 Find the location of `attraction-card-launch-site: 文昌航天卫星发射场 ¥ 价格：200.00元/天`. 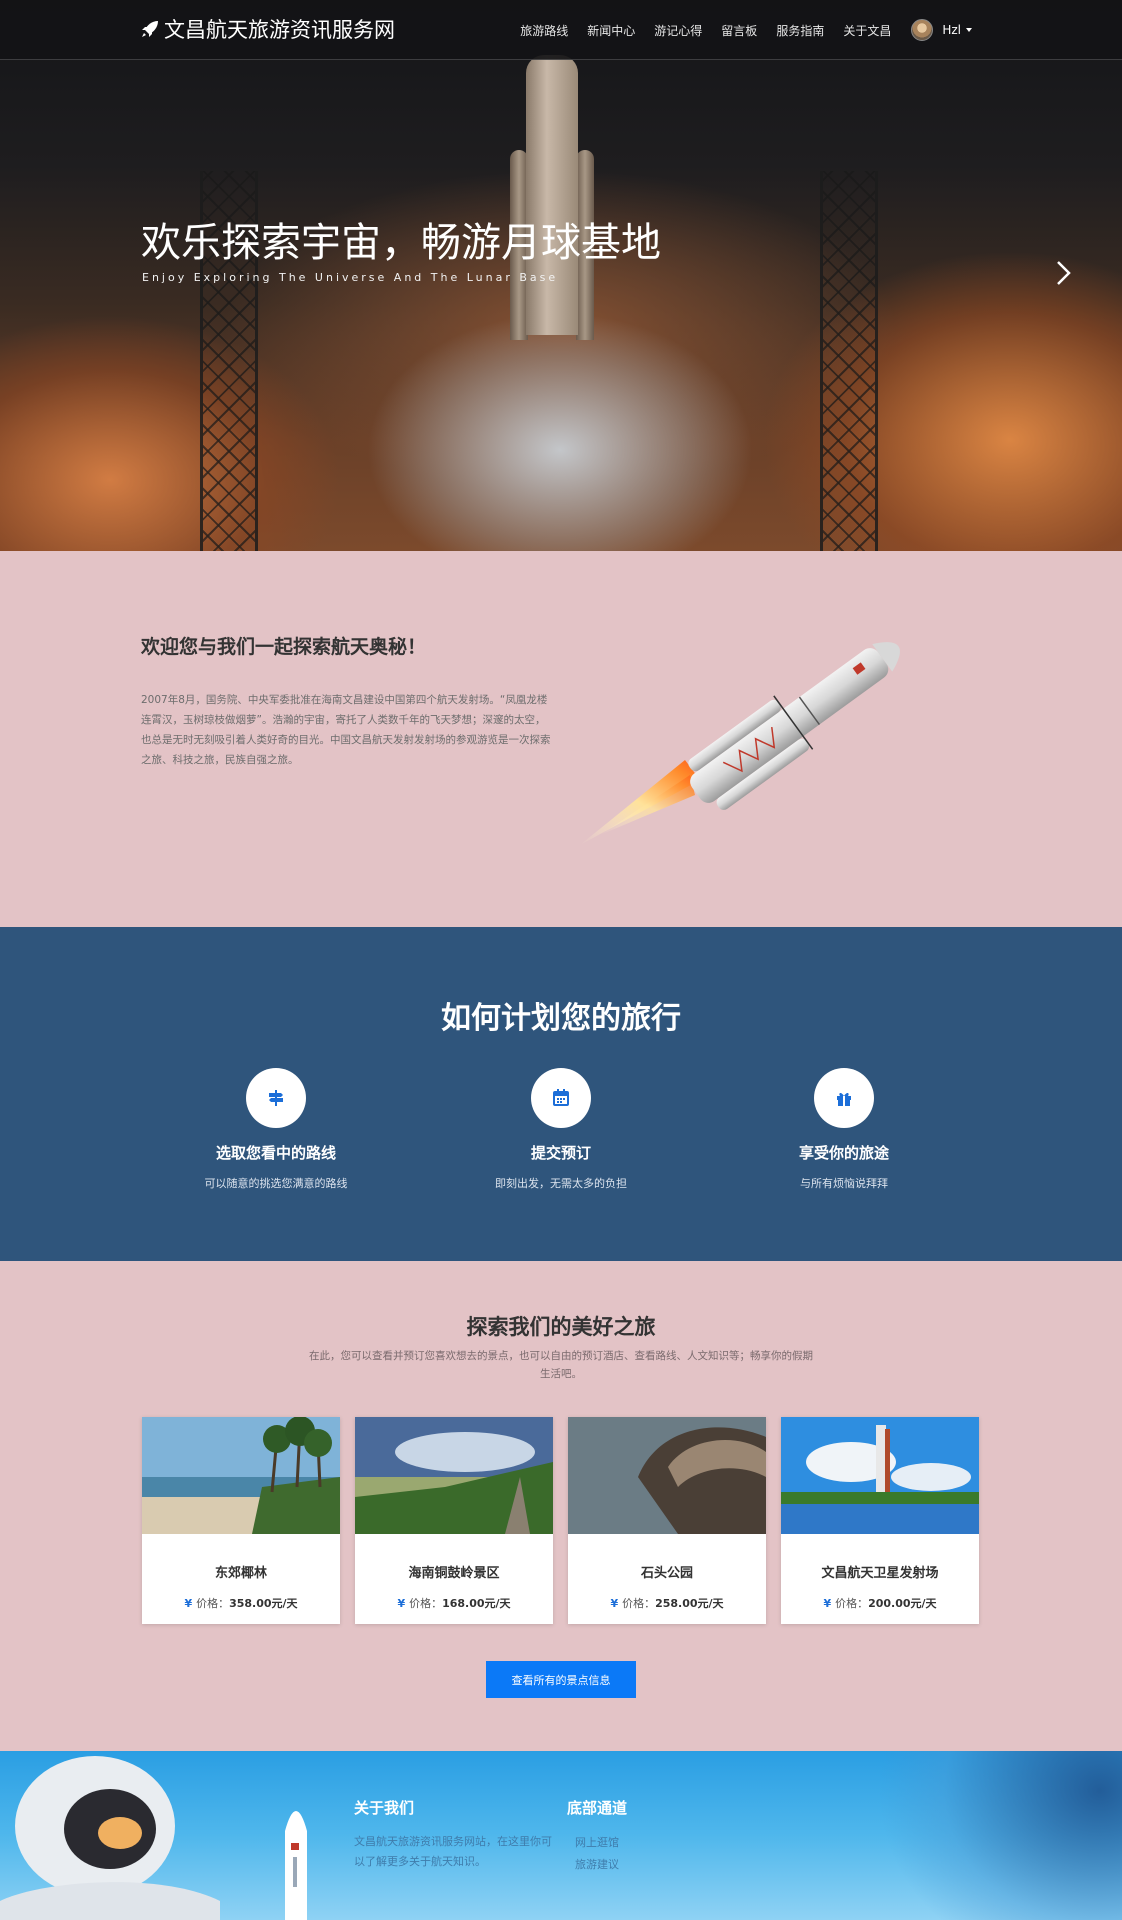

attraction-card-launch-site: 文昌航天卫星发射场 ¥ 价格：200.00元/天 is located at coordinates (880, 1520).